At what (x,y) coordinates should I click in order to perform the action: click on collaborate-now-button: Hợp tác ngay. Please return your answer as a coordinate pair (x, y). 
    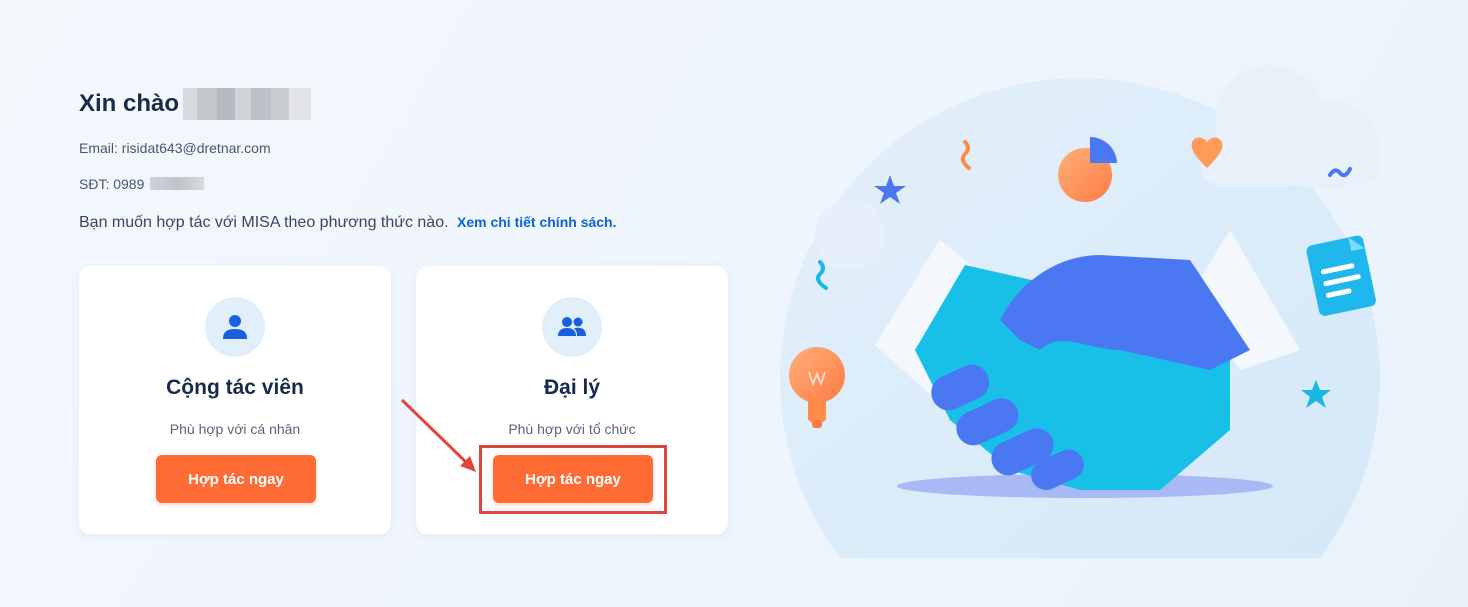
    Looking at the image, I should click on (236, 479).